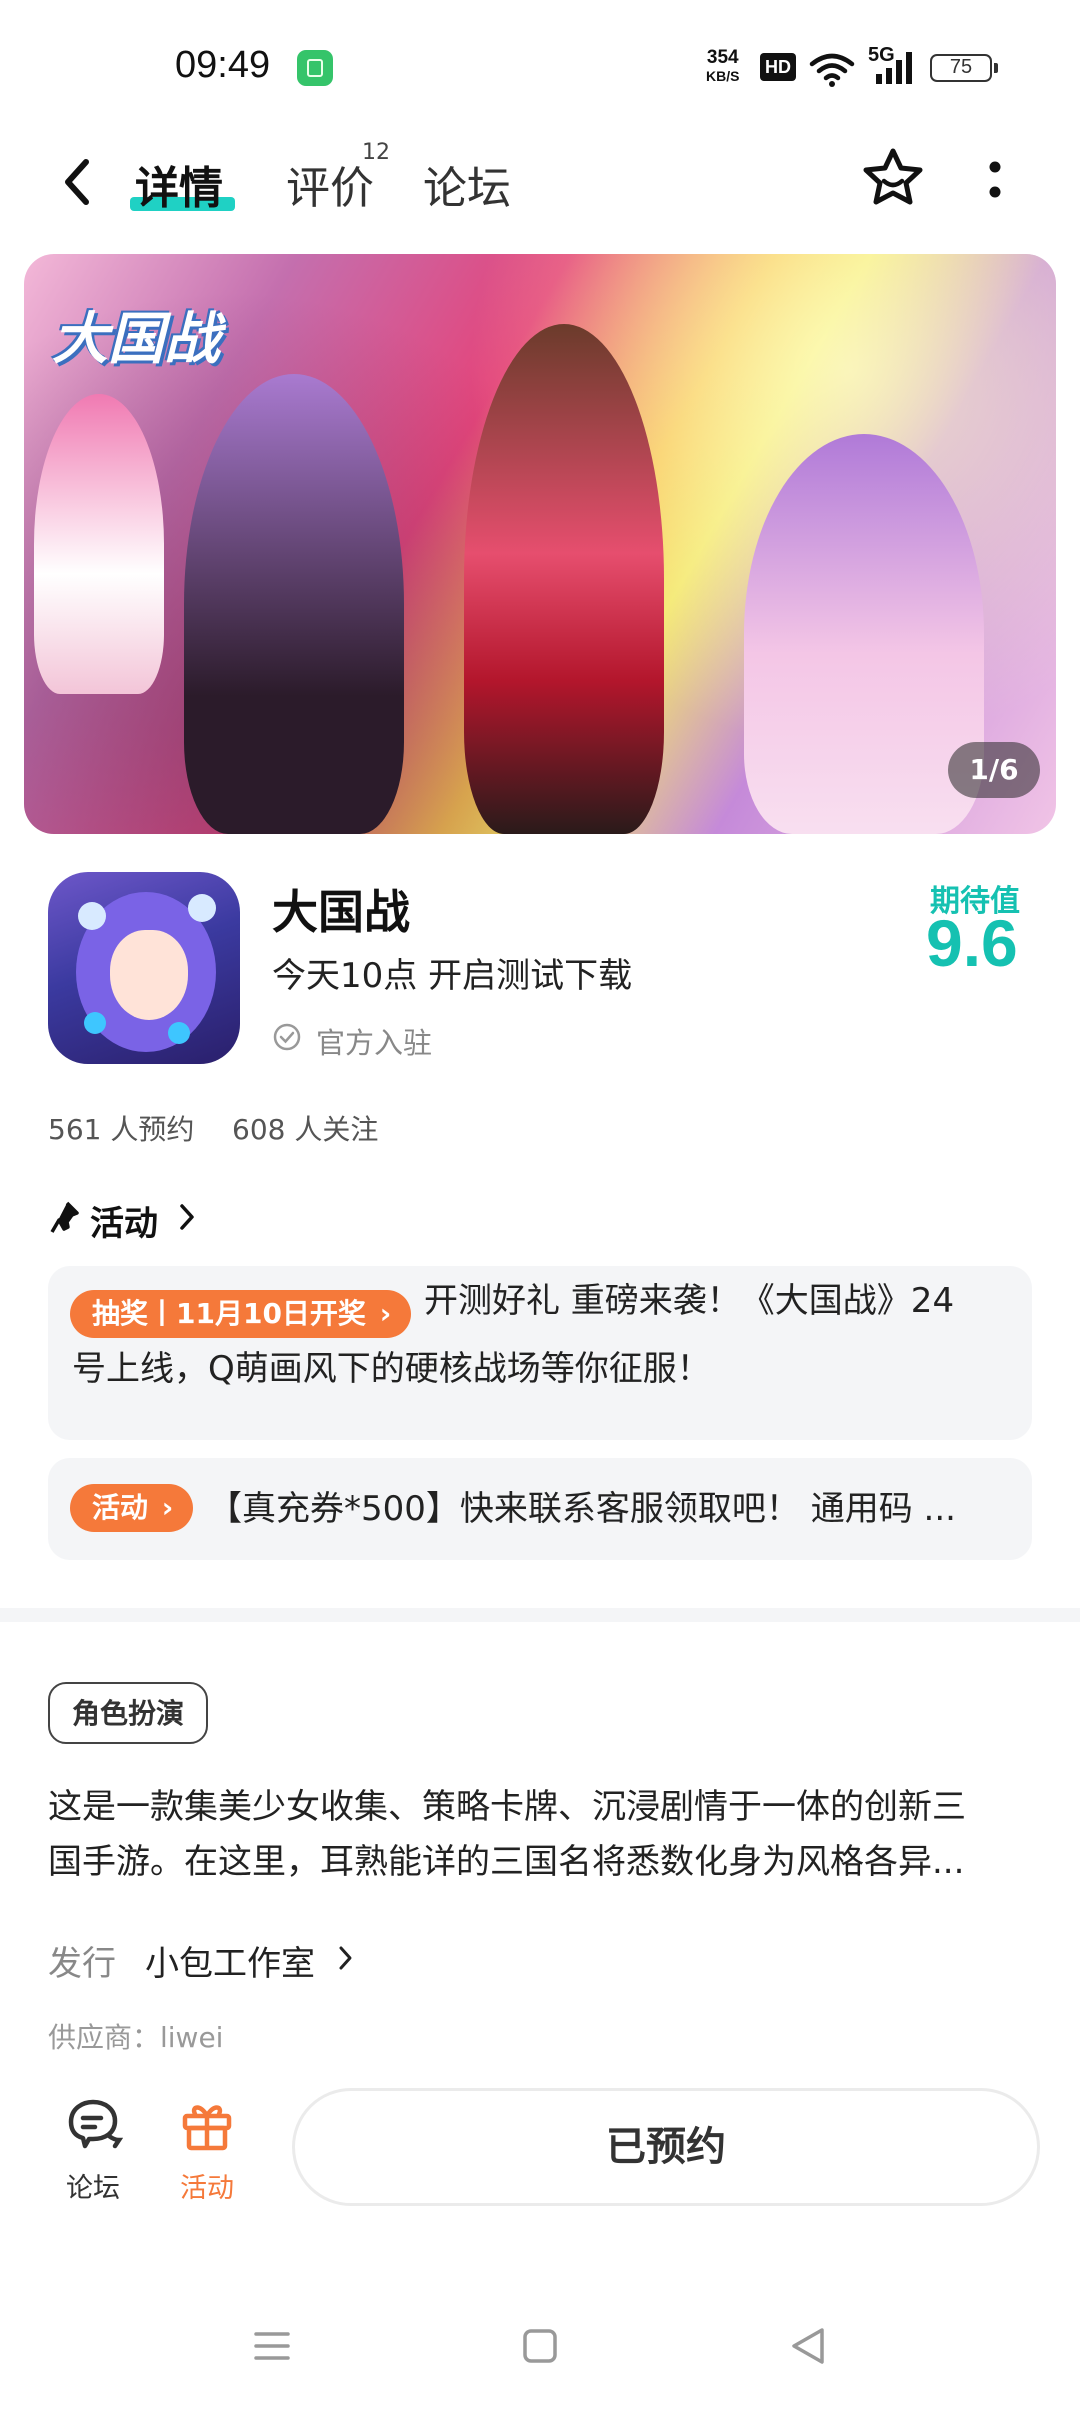 The height and width of the screenshot is (2412, 1080). I want to click on favorite-star-icon, so click(893, 178).